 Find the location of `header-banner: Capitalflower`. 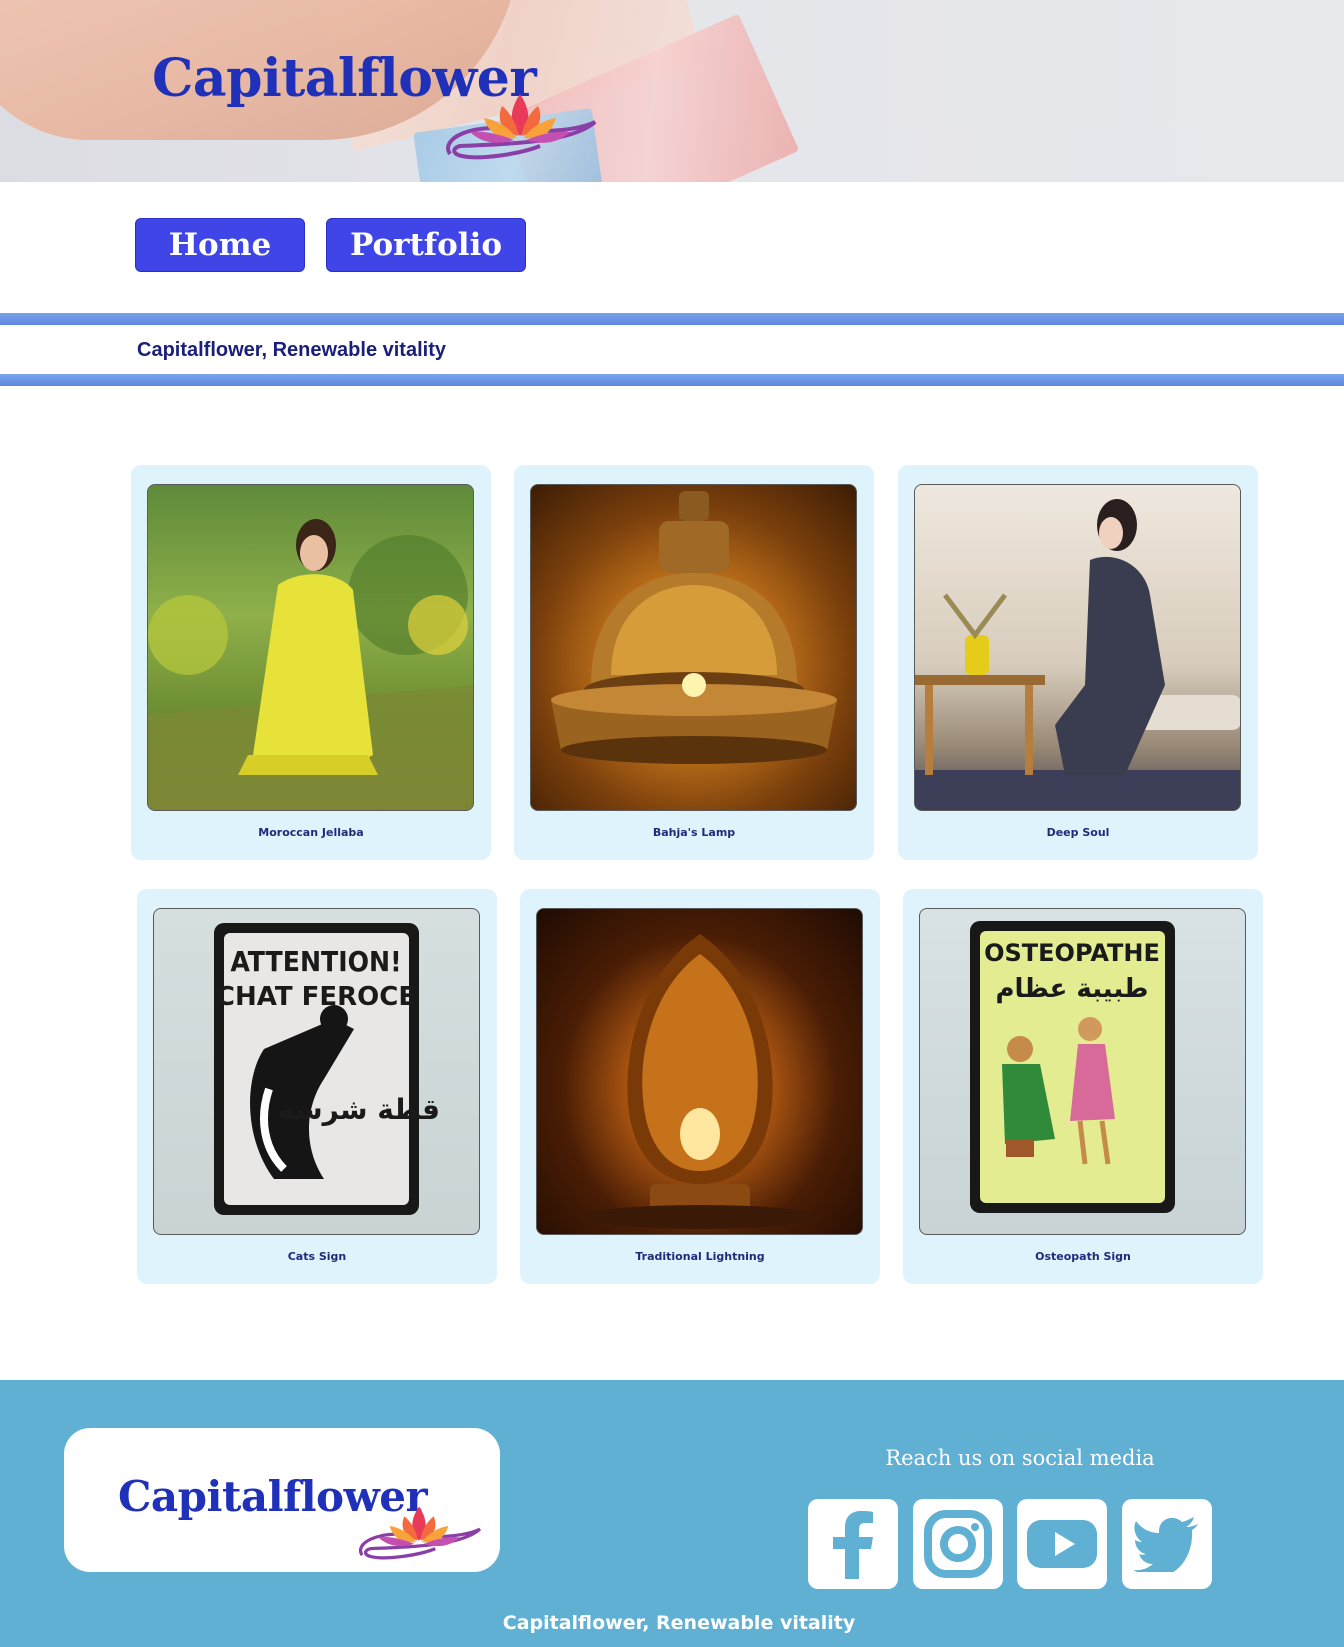

header-banner: Capitalflower is located at coordinates (672, 91).